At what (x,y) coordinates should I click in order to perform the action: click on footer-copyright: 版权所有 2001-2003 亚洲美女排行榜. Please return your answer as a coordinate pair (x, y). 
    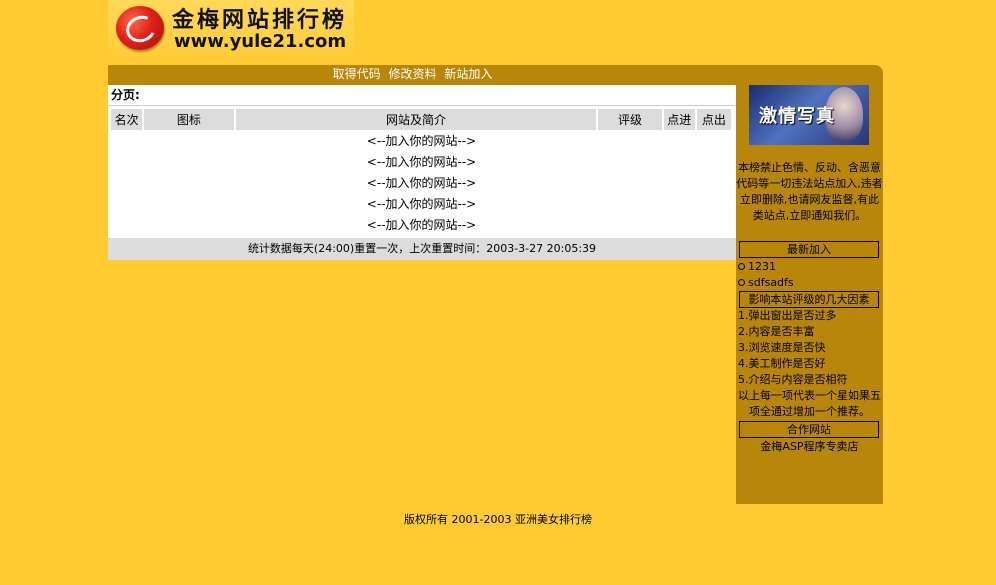
    Looking at the image, I should click on (498, 519).